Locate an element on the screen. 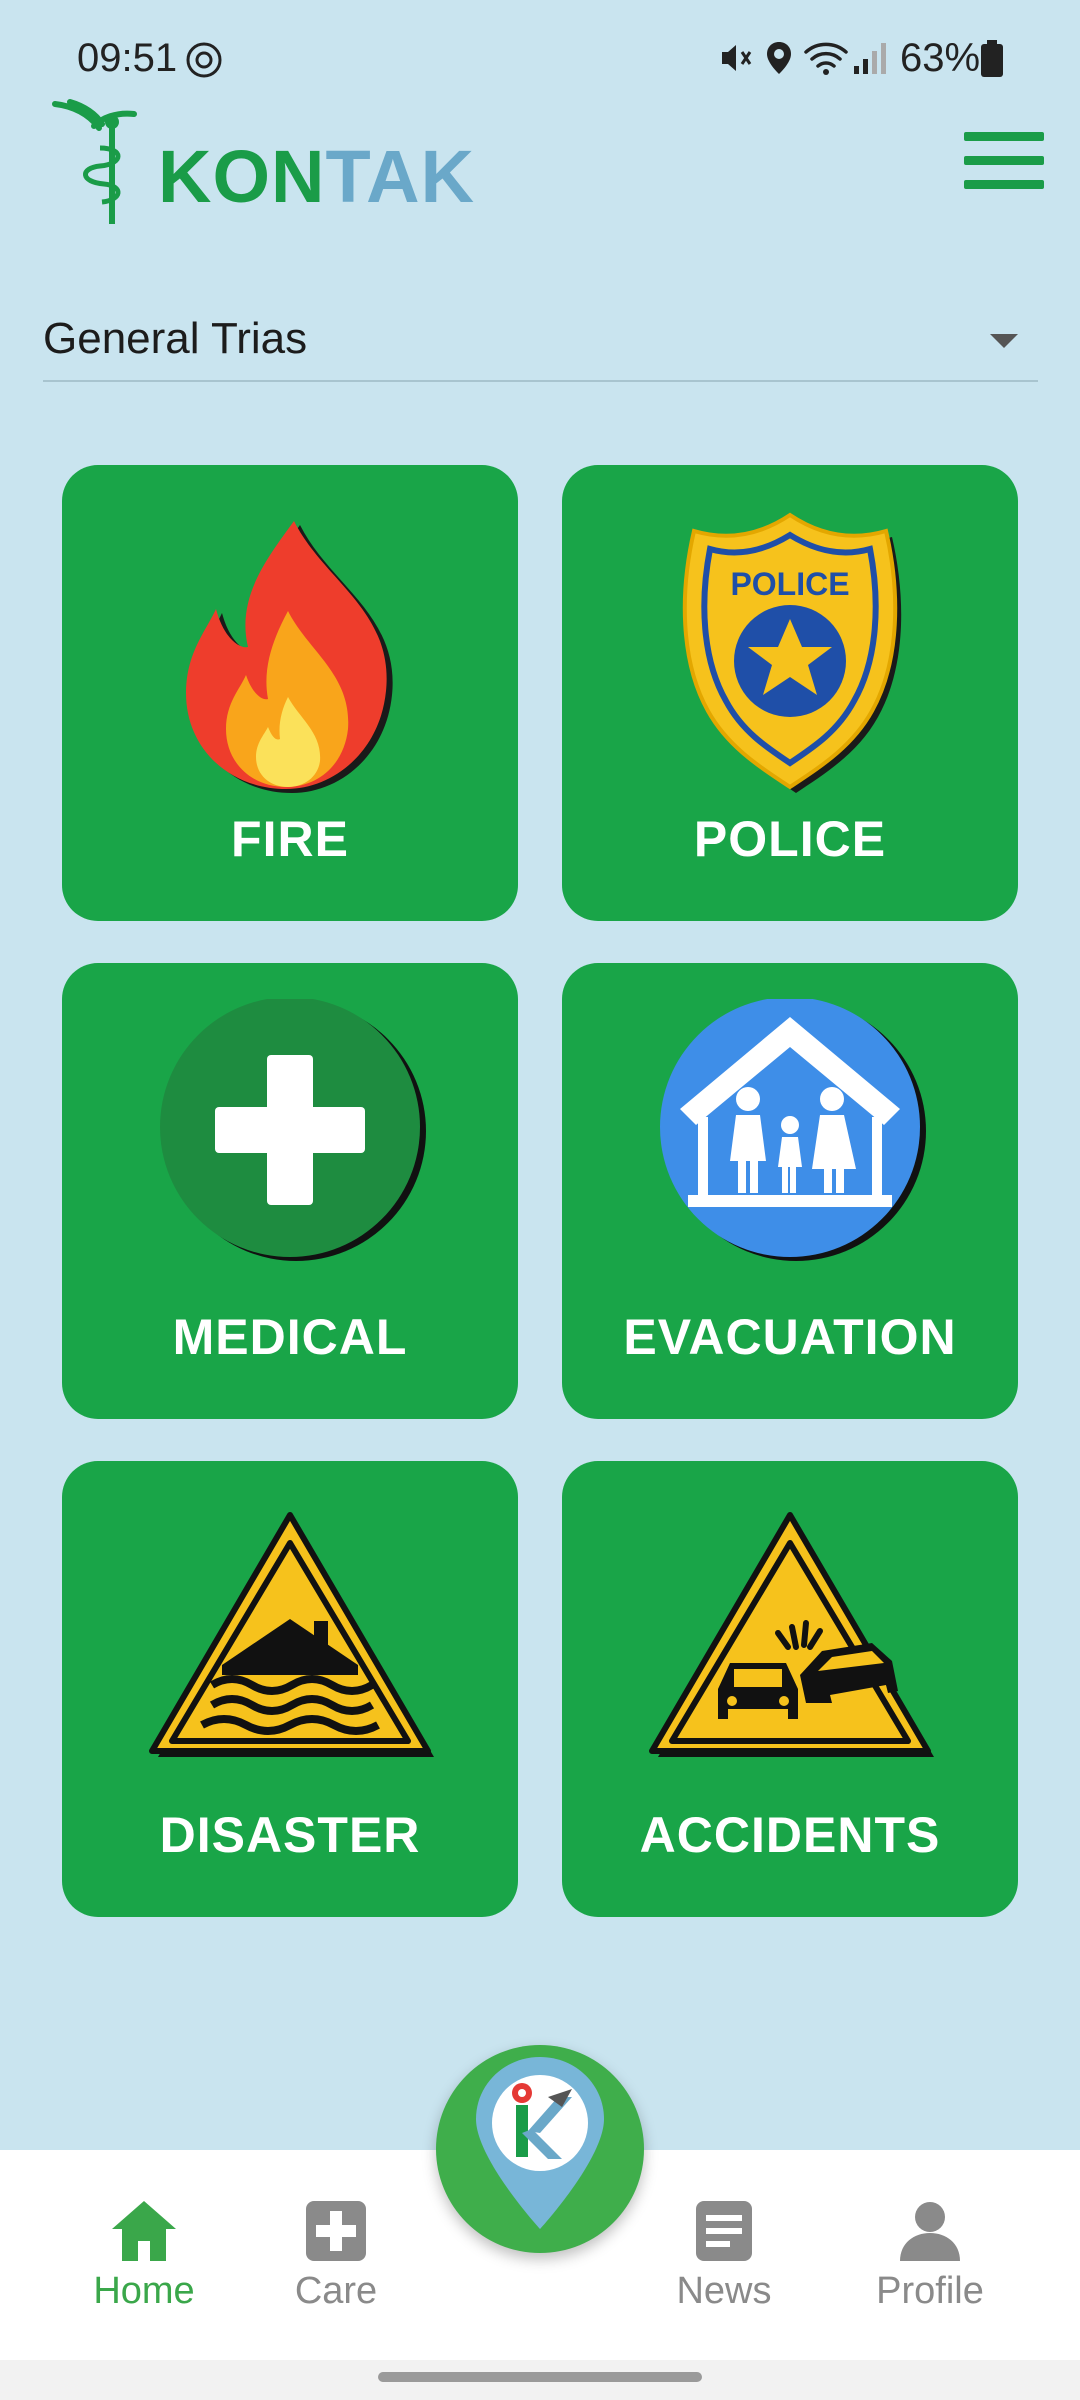 This screenshot has width=1080, height=2400. battery-percentage: 63% is located at coordinates (940, 58).